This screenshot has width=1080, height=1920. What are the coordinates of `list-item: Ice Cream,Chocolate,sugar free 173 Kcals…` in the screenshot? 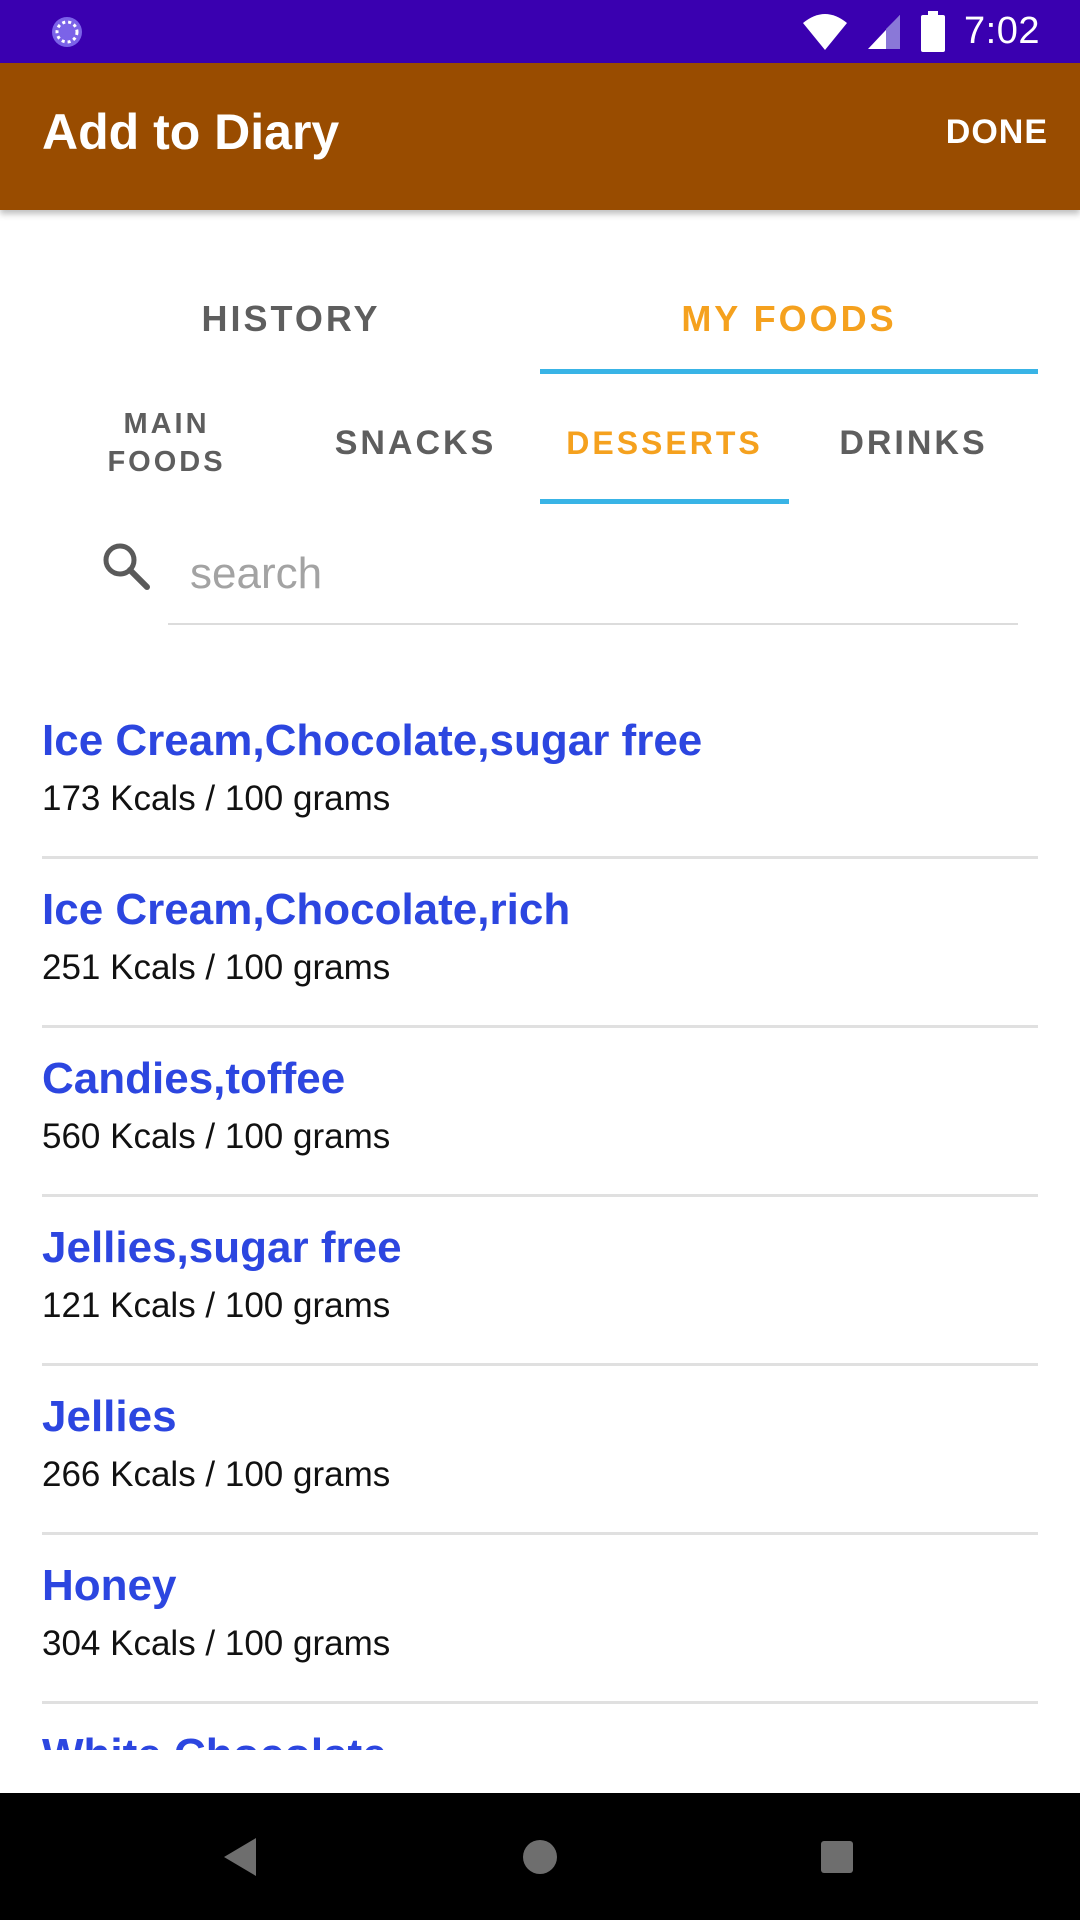 It's located at (540, 774).